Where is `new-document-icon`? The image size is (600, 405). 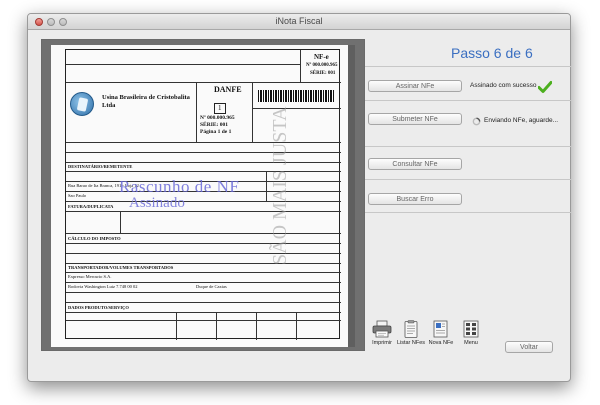
new-document-icon is located at coordinates (440, 329).